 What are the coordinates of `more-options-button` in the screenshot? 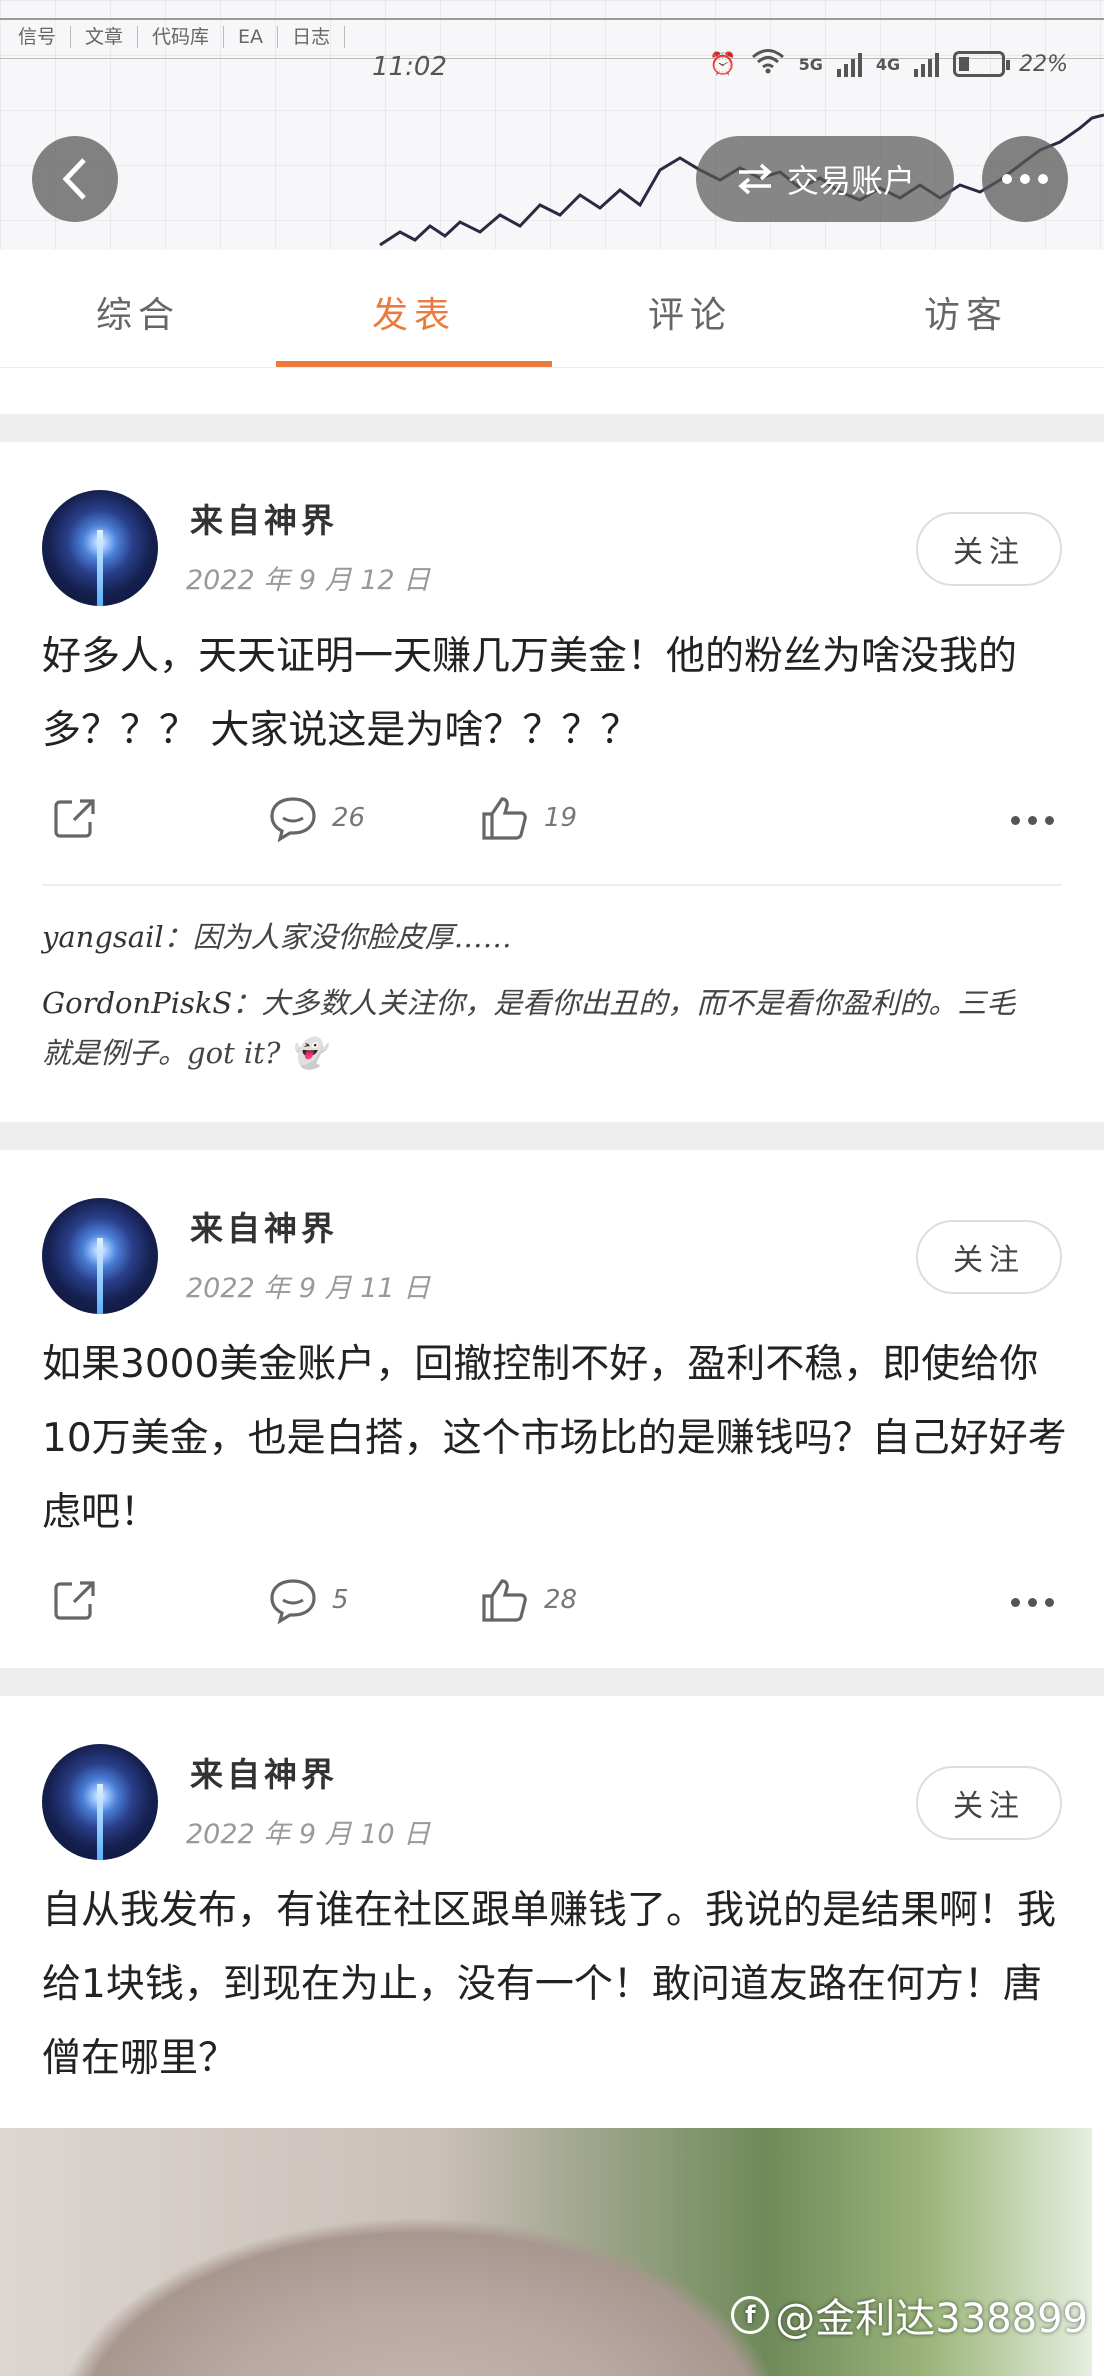 It's located at (1025, 179).